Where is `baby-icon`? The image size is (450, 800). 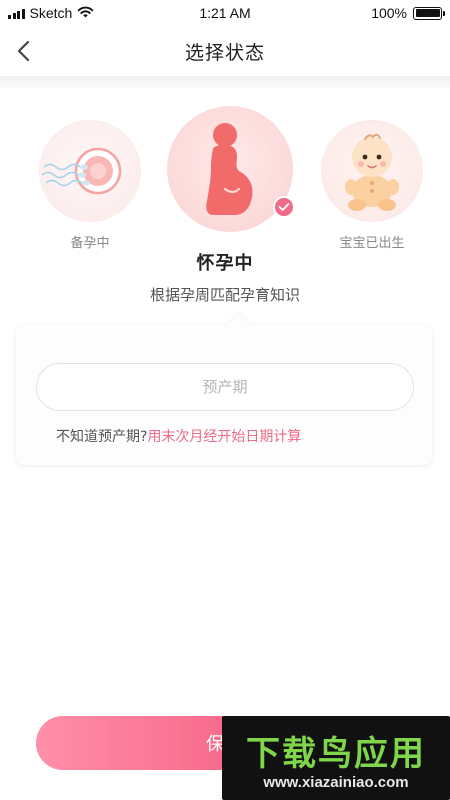 baby-icon is located at coordinates (372, 172).